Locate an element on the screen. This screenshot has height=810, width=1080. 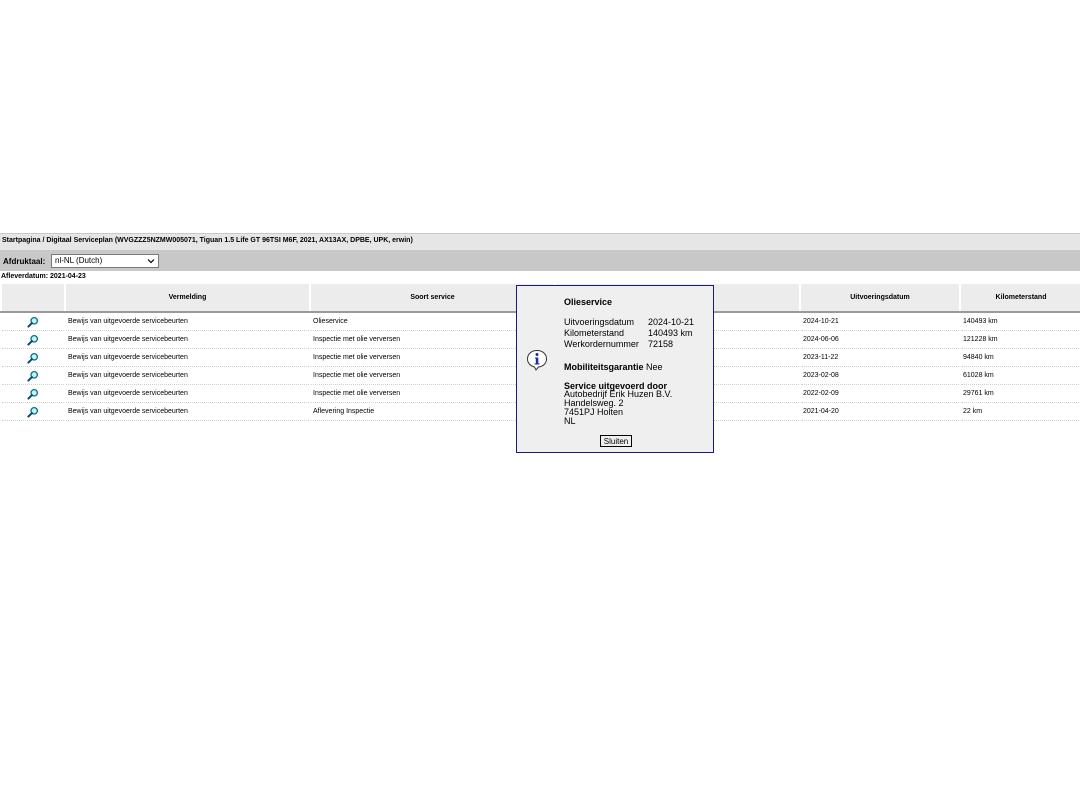
cell-km: 121228 km is located at coordinates (1019, 339).